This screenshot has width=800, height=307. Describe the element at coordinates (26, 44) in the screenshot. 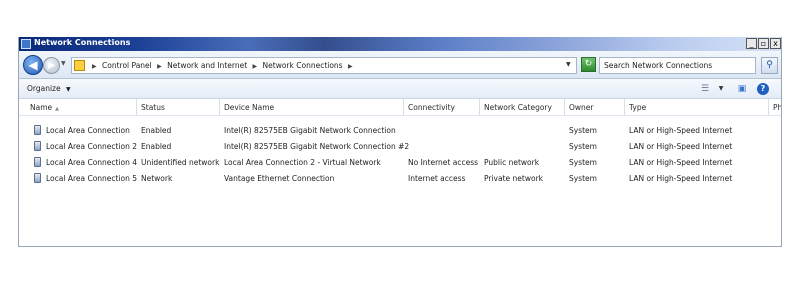

I see `network-connections-icon` at that location.